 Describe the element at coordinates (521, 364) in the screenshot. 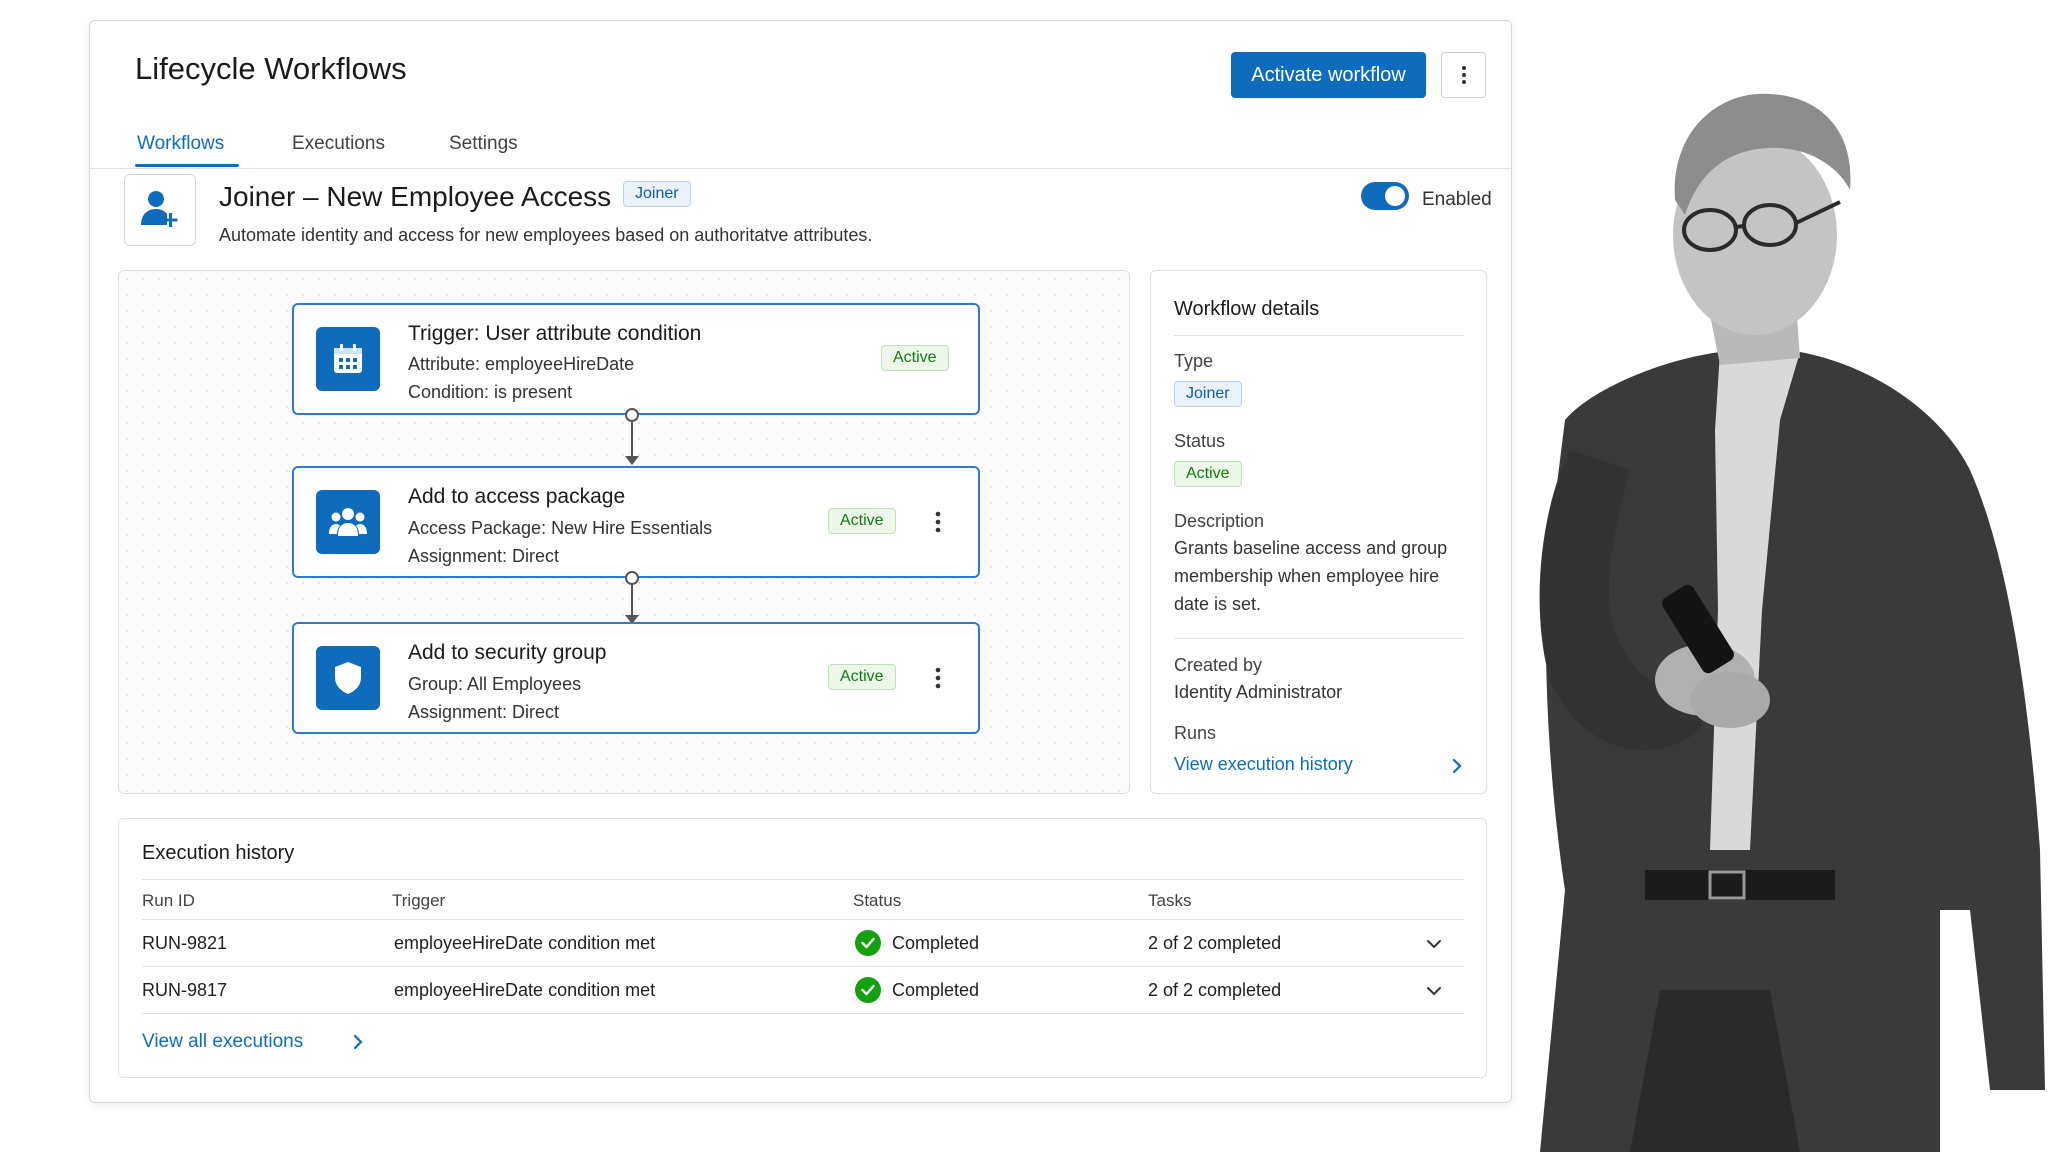

I see `step-detail: Attribute: employeeHireDate` at that location.